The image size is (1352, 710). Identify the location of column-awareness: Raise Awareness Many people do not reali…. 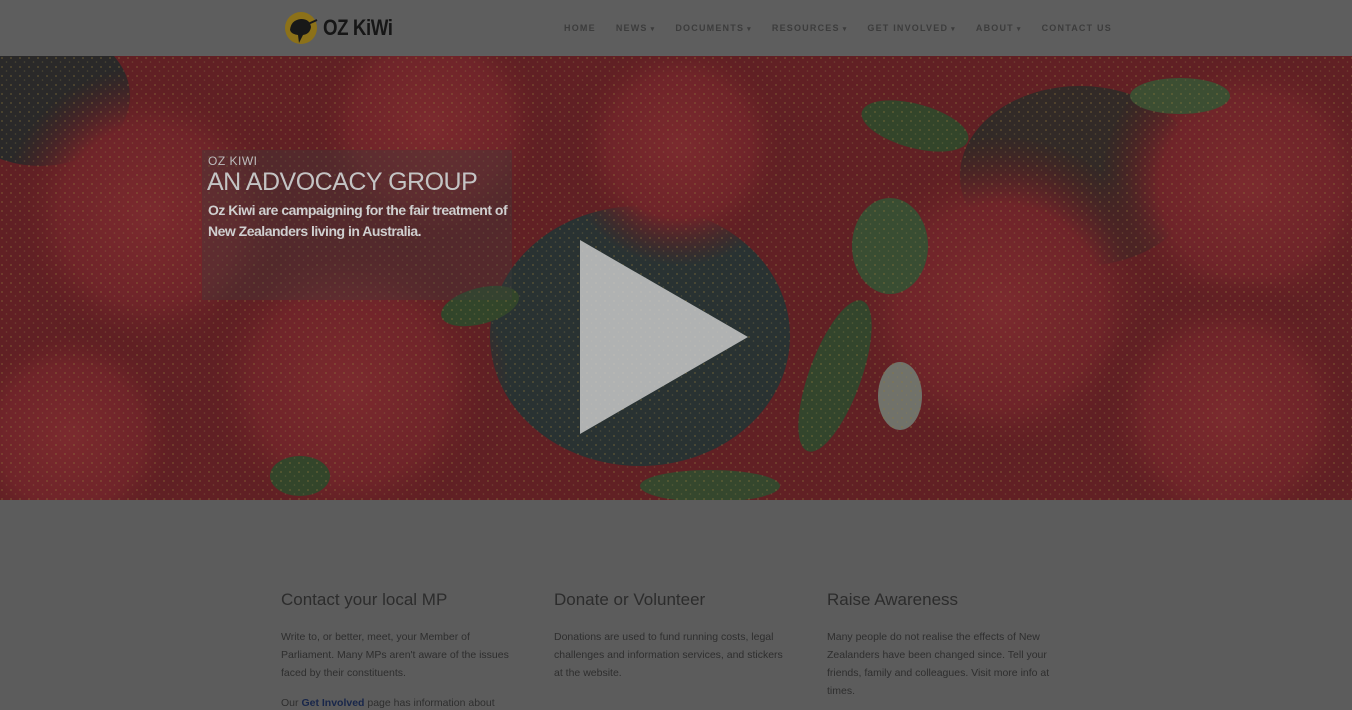
(947, 650).